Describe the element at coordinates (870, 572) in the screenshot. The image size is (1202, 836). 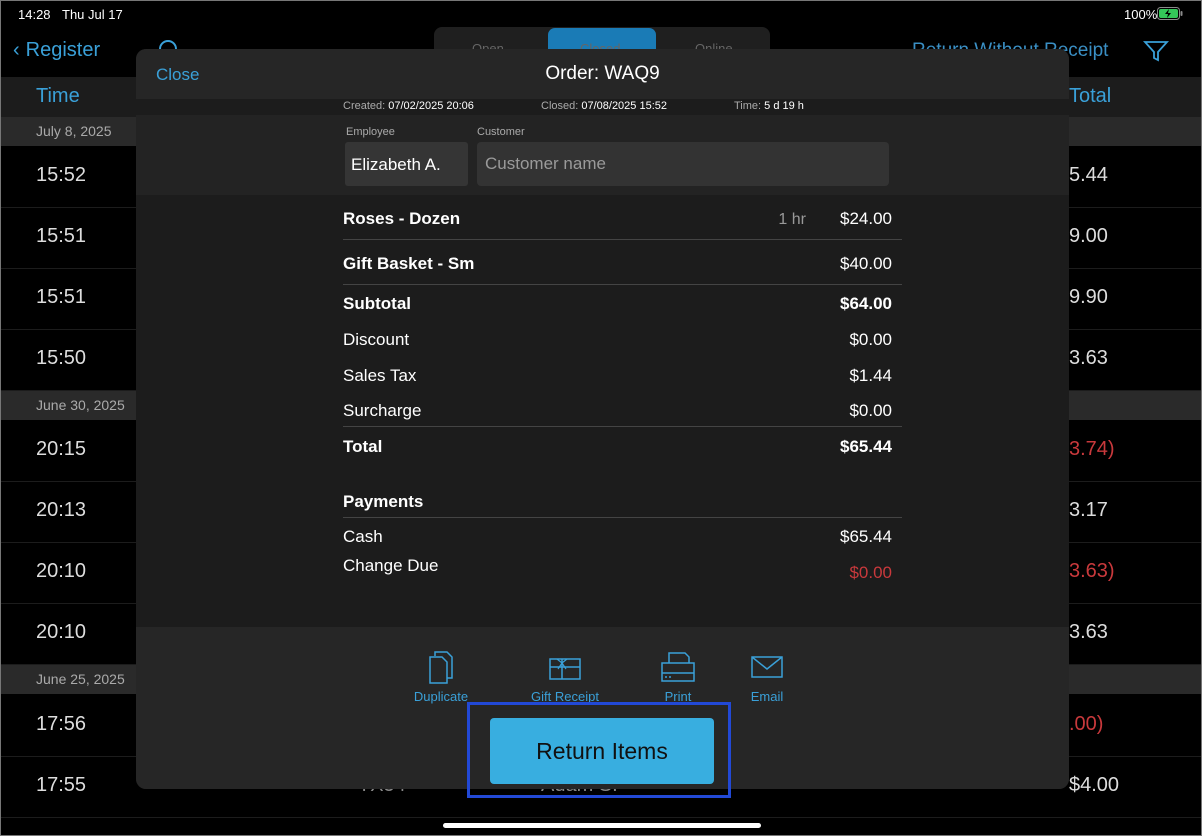
I see `change-due-value: $0.00` at that location.